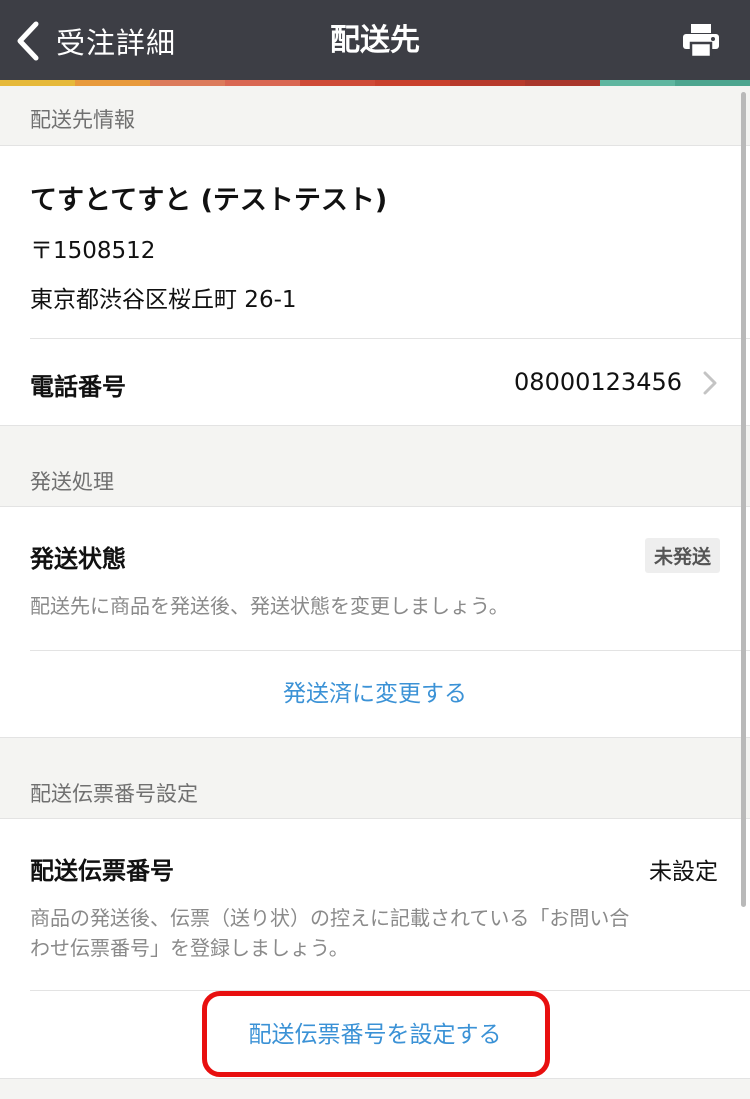  Describe the element at coordinates (682, 555) in the screenshot. I see `status-badge: 未発送` at that location.